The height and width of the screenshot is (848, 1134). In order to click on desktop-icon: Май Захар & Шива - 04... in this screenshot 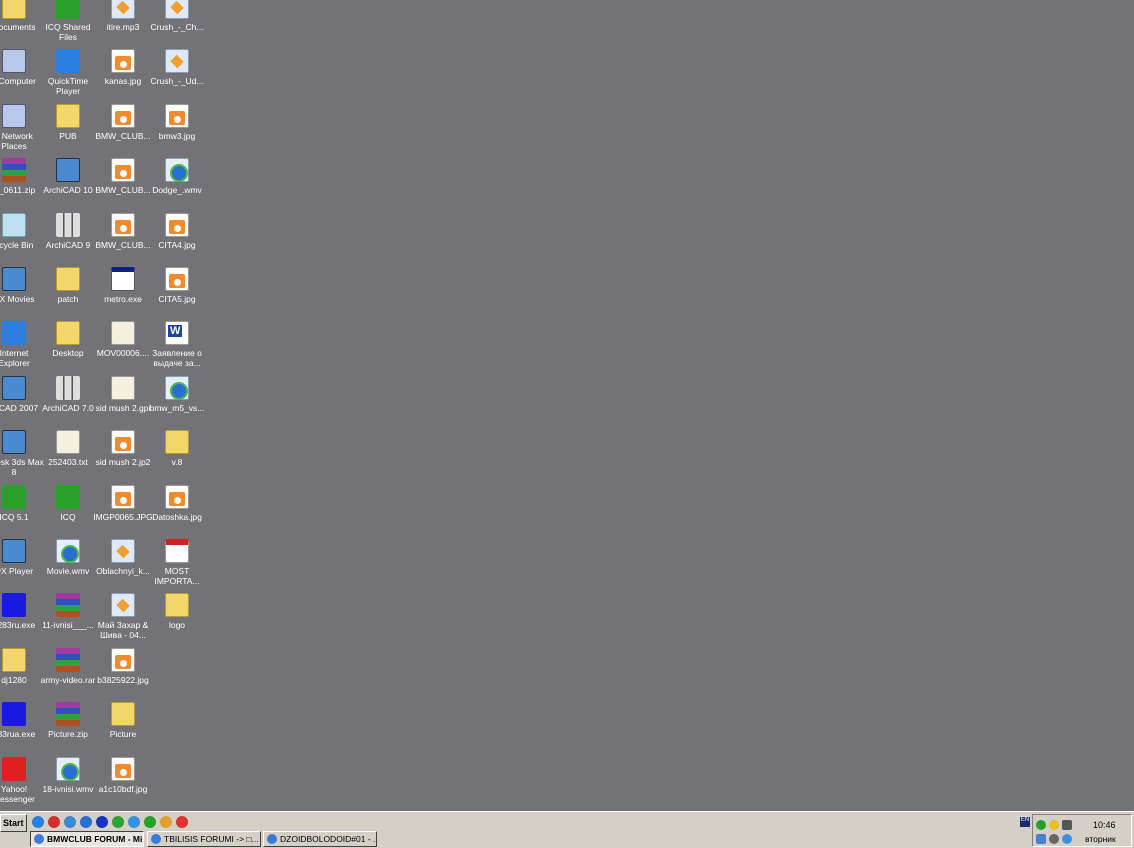, I will do `click(123, 616)`.